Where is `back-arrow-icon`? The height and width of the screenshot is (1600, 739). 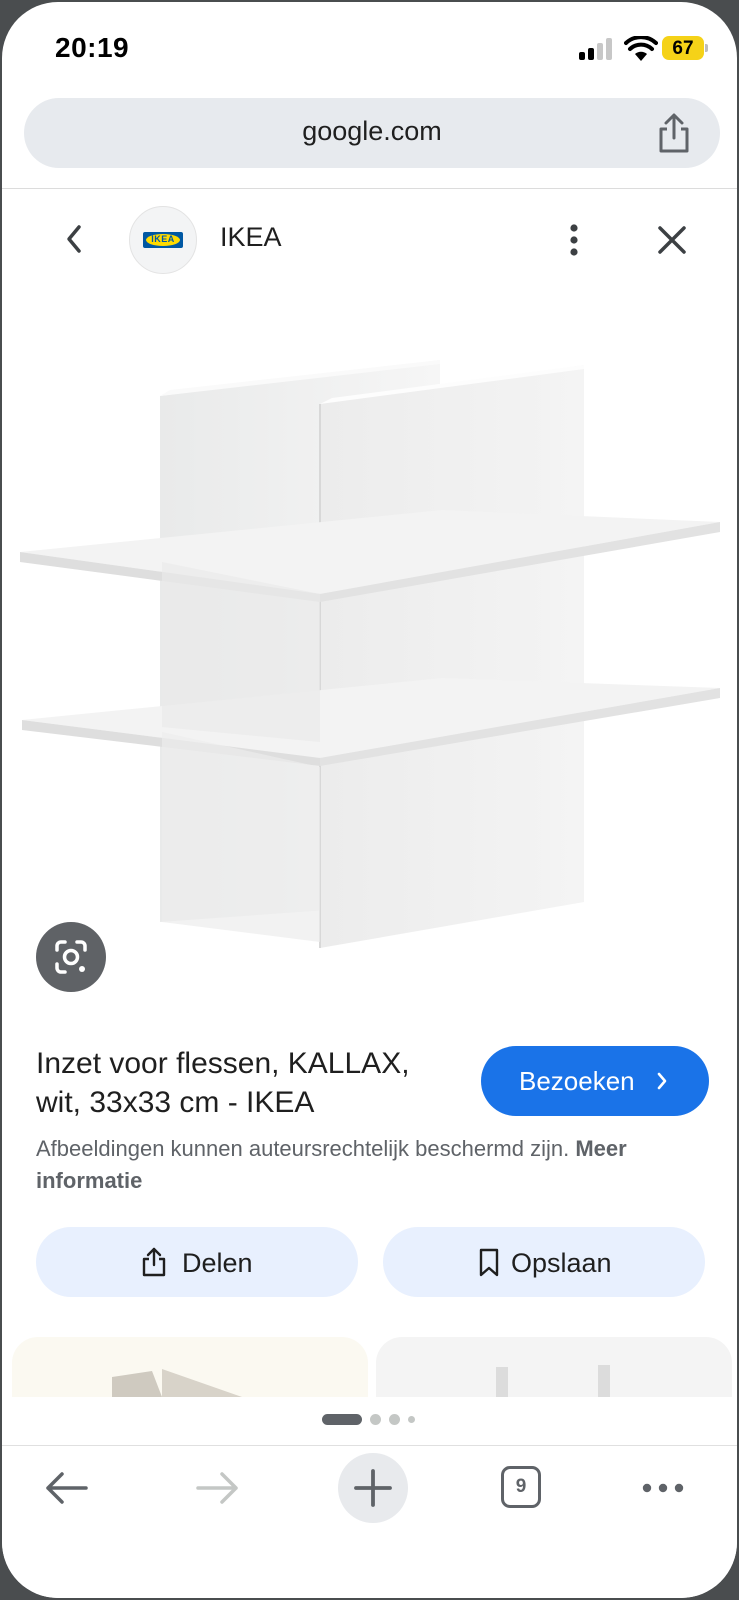 back-arrow-icon is located at coordinates (66, 1488).